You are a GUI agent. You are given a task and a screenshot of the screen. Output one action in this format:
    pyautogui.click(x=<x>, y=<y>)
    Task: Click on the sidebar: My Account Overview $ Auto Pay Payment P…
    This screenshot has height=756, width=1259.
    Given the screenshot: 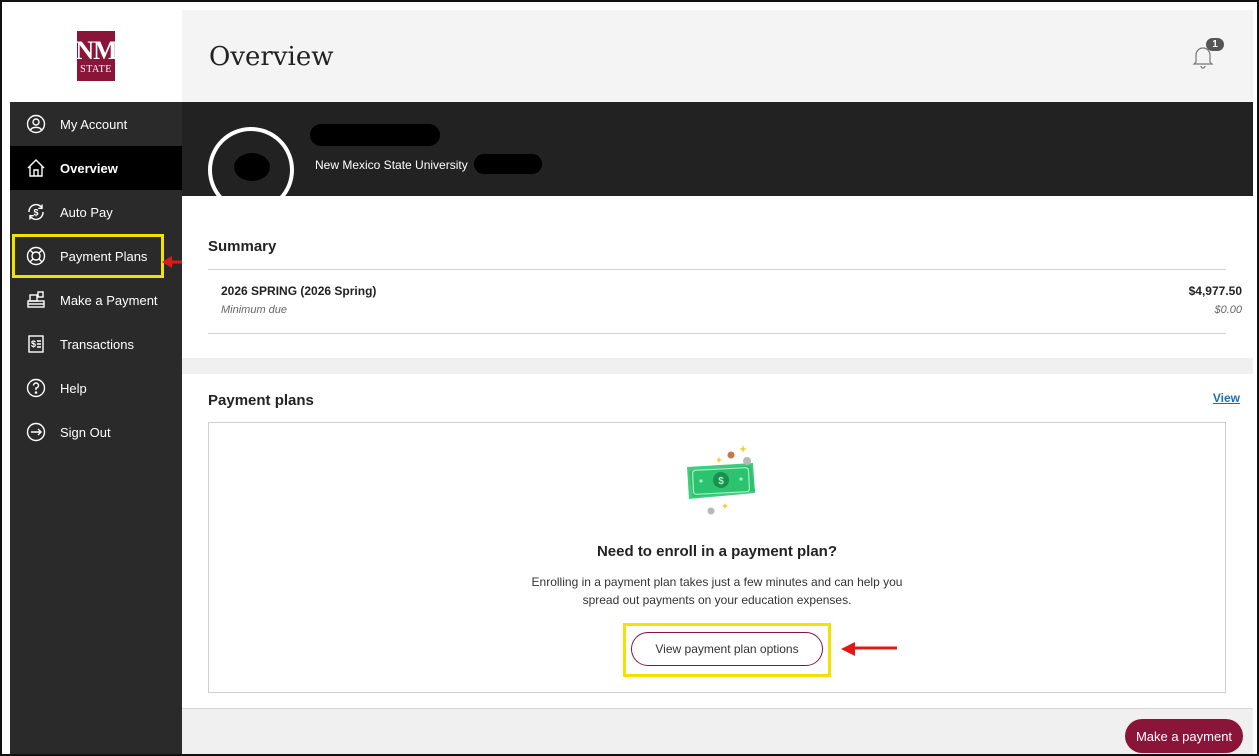 What is the action you would take?
    pyautogui.click(x=96, y=428)
    